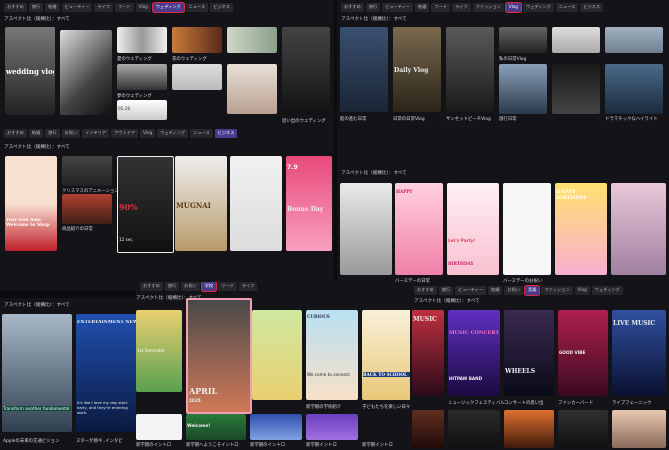  What do you see at coordinates (583, 353) in the screenshot?
I see `template-thumb: GOOD VIBE` at bounding box center [583, 353].